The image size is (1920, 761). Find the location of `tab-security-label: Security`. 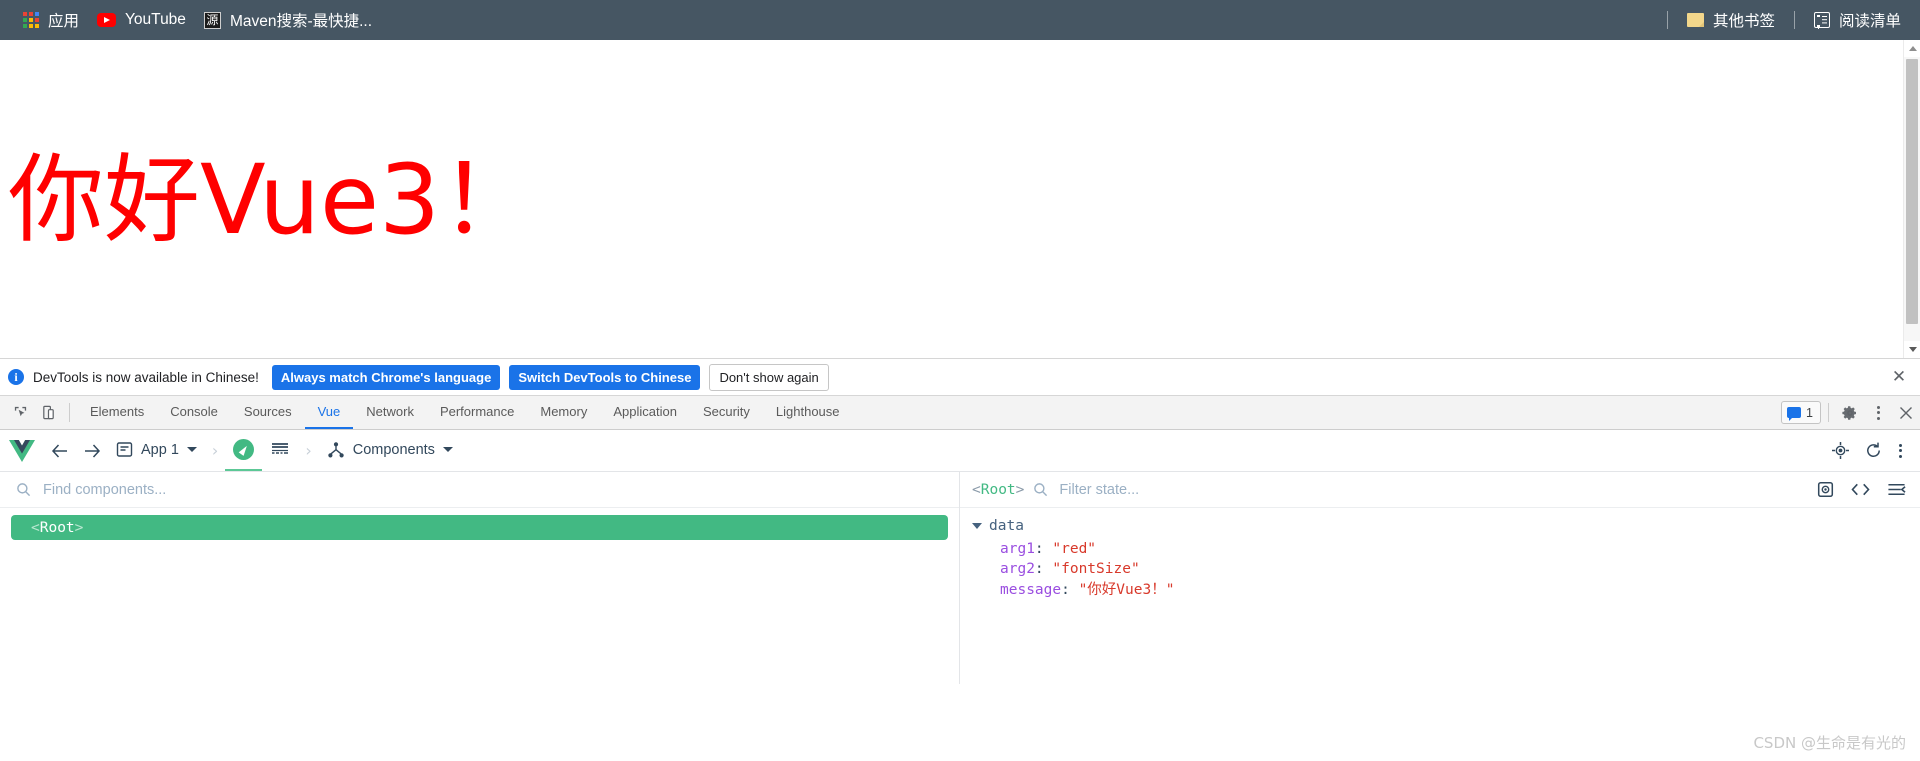

tab-security-label: Security is located at coordinates (726, 411).